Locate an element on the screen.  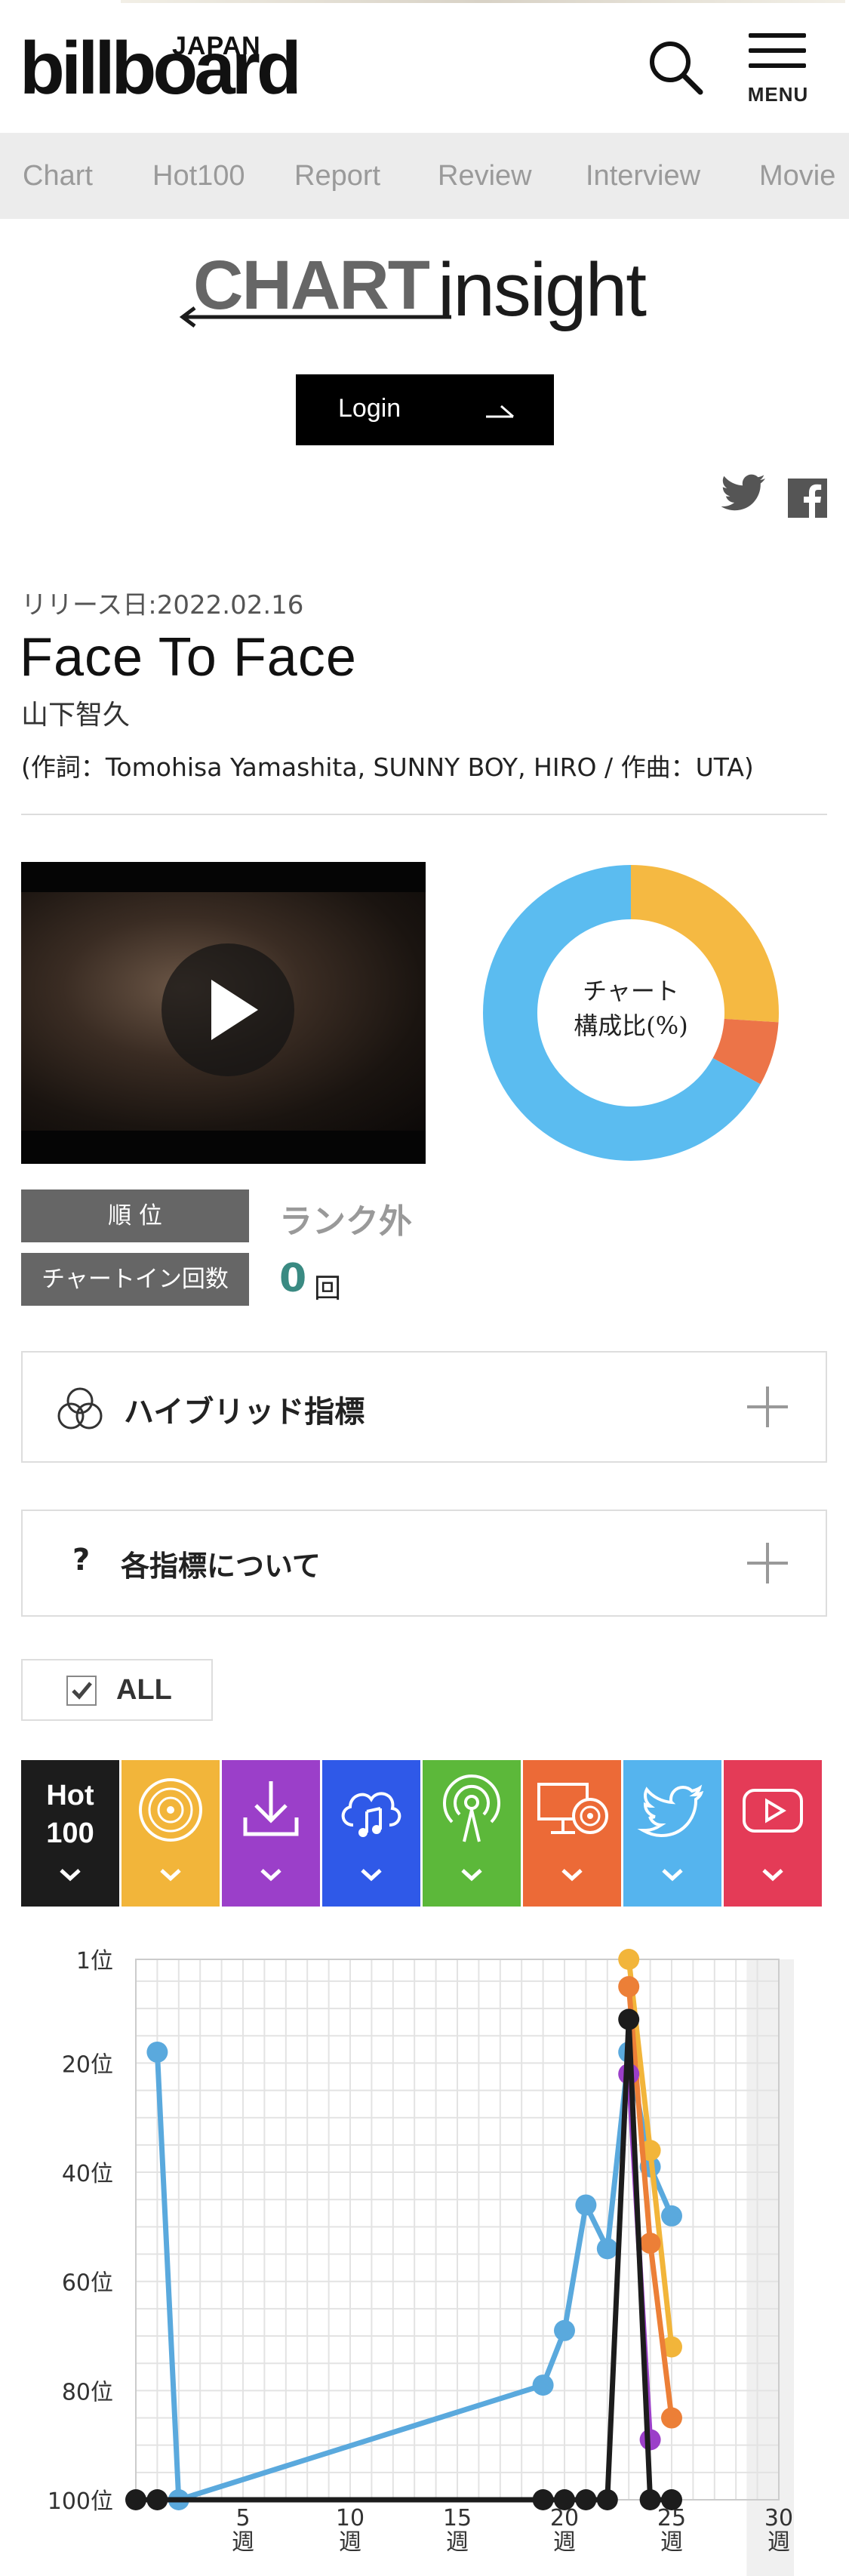
video-player is located at coordinates (224, 1013).